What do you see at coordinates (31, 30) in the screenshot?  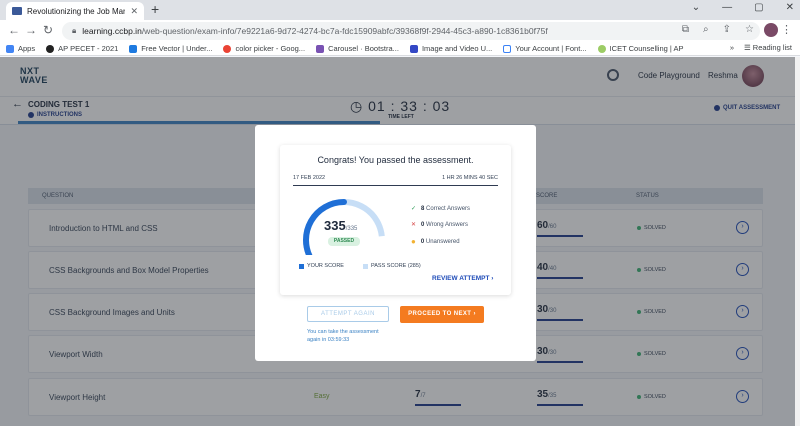 I see `forward-icon: →` at bounding box center [31, 30].